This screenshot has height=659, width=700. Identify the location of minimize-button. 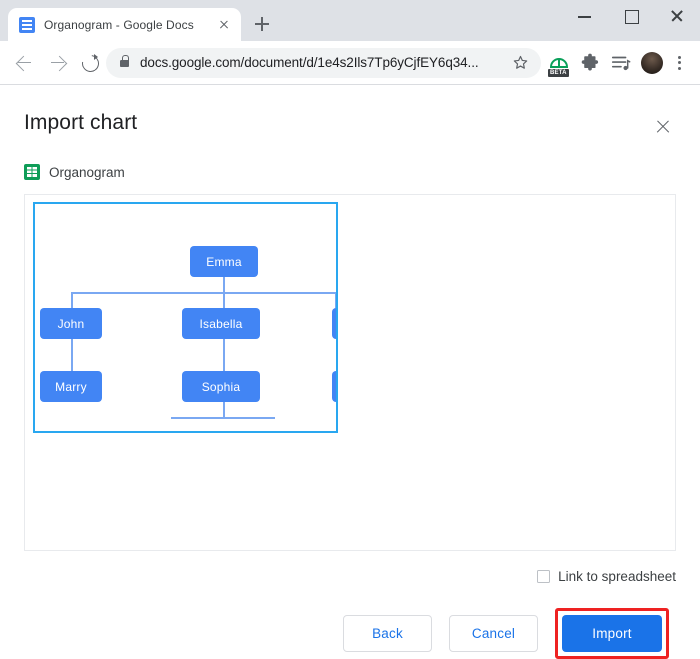
(585, 16).